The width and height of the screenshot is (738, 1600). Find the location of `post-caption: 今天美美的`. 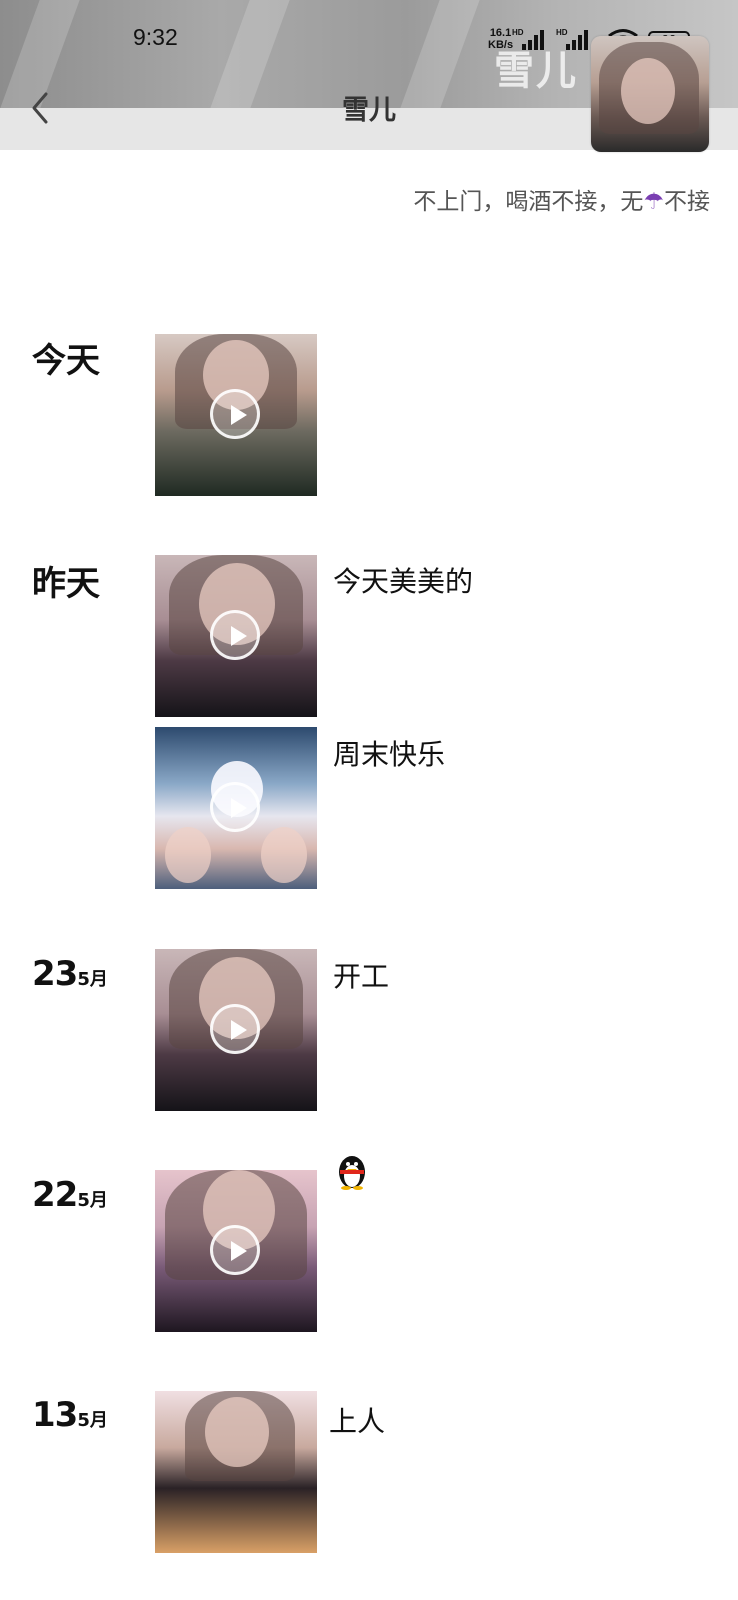

post-caption: 今天美美的 is located at coordinates (403, 581).